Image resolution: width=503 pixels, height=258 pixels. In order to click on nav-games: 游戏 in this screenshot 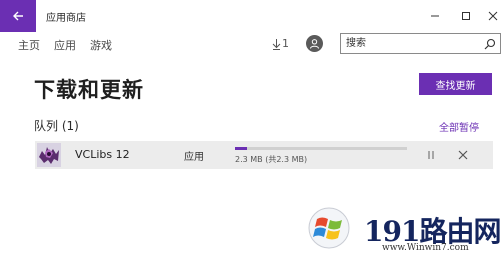, I will do `click(101, 45)`.